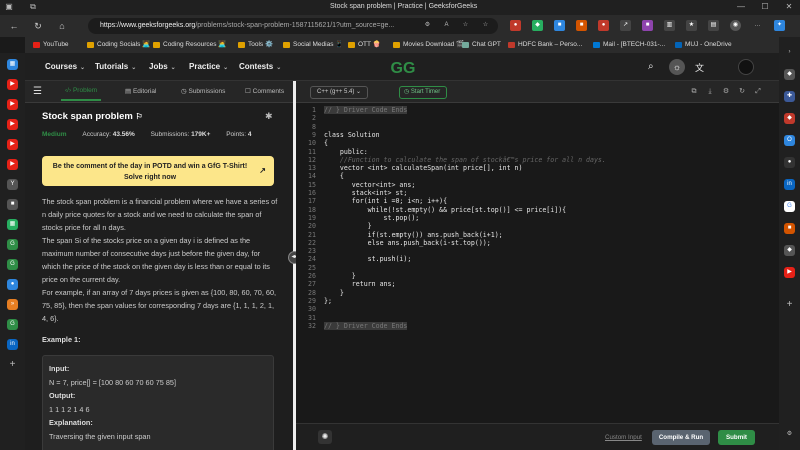  I want to click on profile-avatar: ◉, so click(735, 25).